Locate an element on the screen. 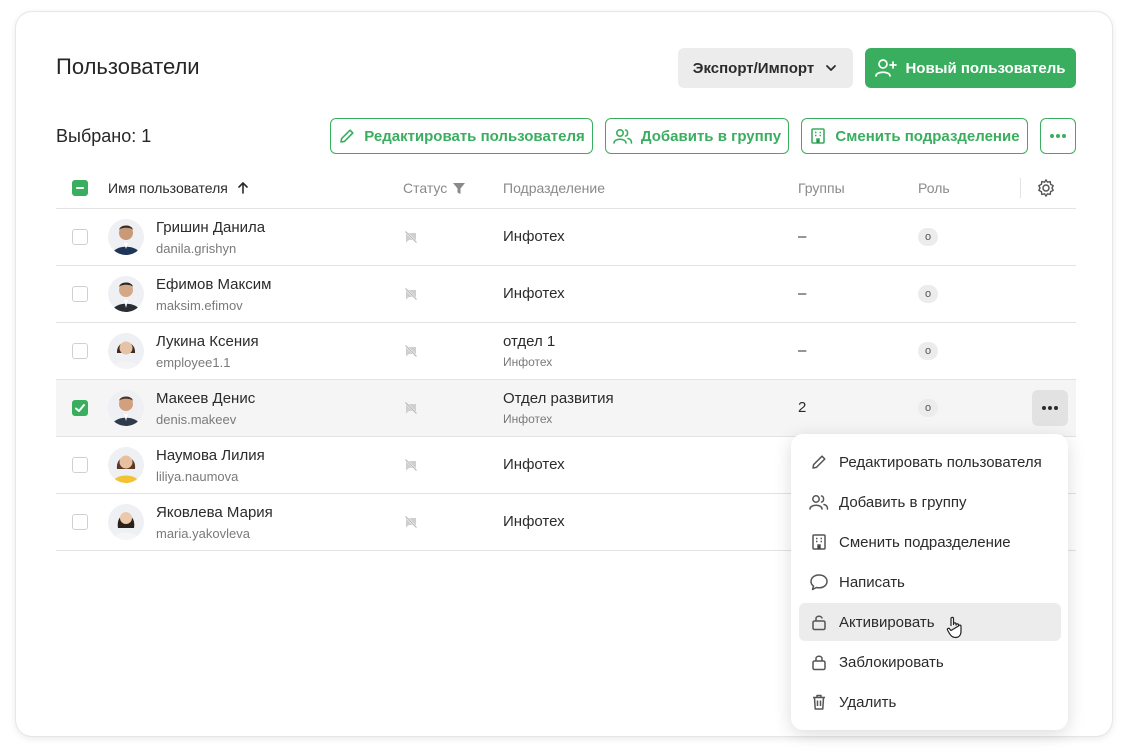 This screenshot has height=756, width=1128. user-login: denis.makeev is located at coordinates (196, 419).